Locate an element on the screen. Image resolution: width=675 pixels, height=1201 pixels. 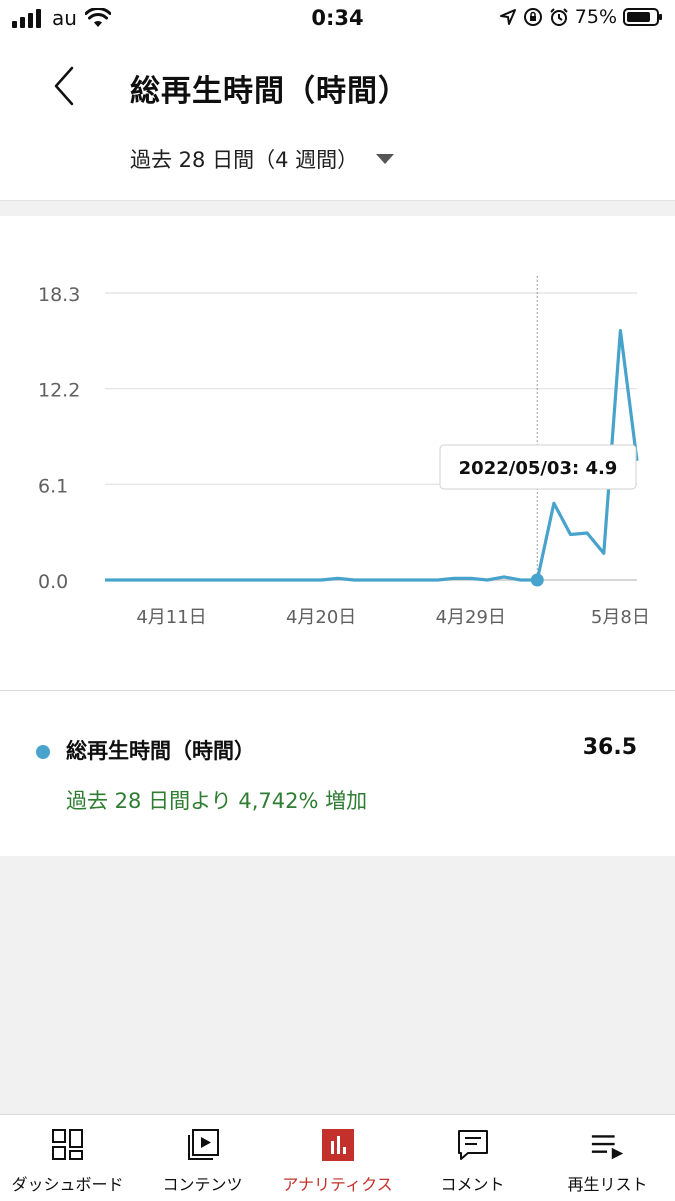
y-tick-label: 12.2 is located at coordinates (59, 391).